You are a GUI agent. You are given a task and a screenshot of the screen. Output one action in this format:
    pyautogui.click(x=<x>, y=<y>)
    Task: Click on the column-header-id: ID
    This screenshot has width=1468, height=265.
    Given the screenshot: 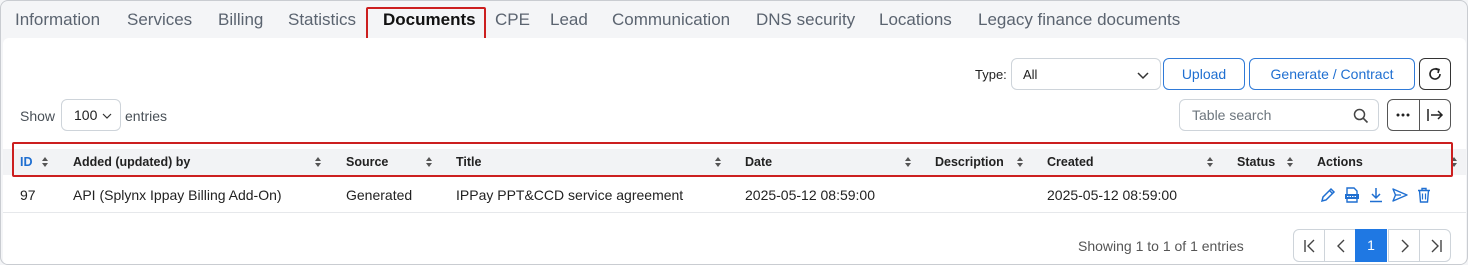 What is the action you would take?
    pyautogui.click(x=26, y=162)
    